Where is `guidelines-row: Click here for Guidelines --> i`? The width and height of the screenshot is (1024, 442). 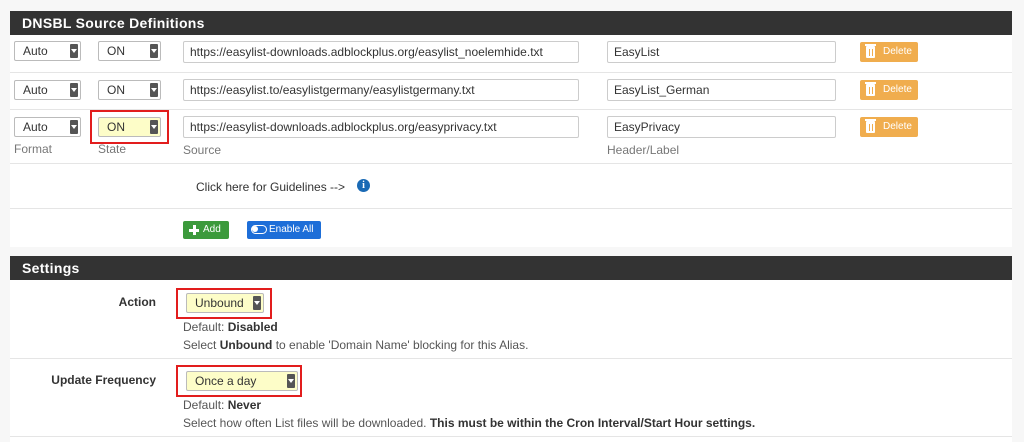 guidelines-row: Click here for Guidelines --> i is located at coordinates (511, 186).